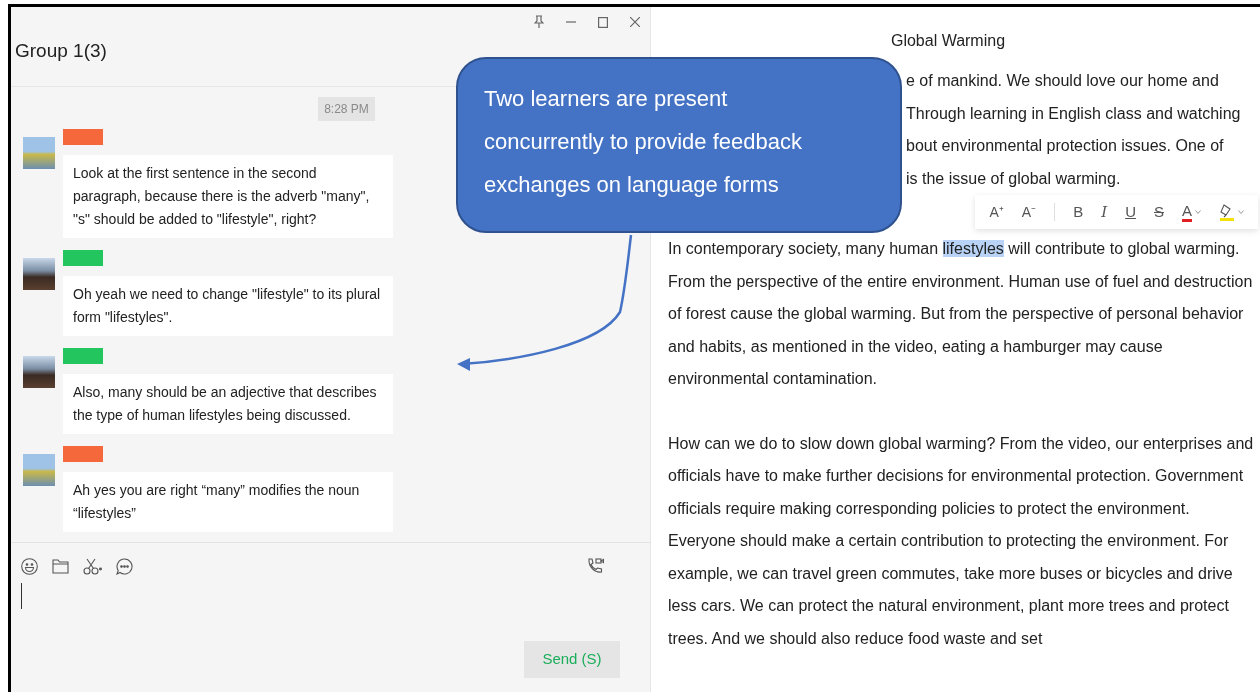 Image resolution: width=1260 pixels, height=692 pixels. What do you see at coordinates (961, 541) in the screenshot?
I see `document-paragraph: How can we do to slow down global warming? From the video, our enterprises and officials have to make further decisions for environmental protection. Government officials require making corresponding policies to protect the environment. Everyone should make a certain contribution to protecting the environment. For example, we can travel green commutes, take more buses or bicycles and drive less cars. We can protect the natural environment, plant more trees and protect trees. And we should also reduce food waste and set` at bounding box center [961, 541].